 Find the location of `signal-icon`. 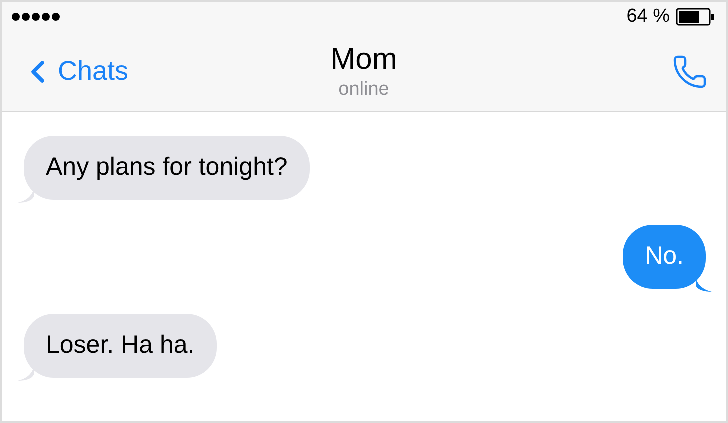

signal-icon is located at coordinates (36, 17).